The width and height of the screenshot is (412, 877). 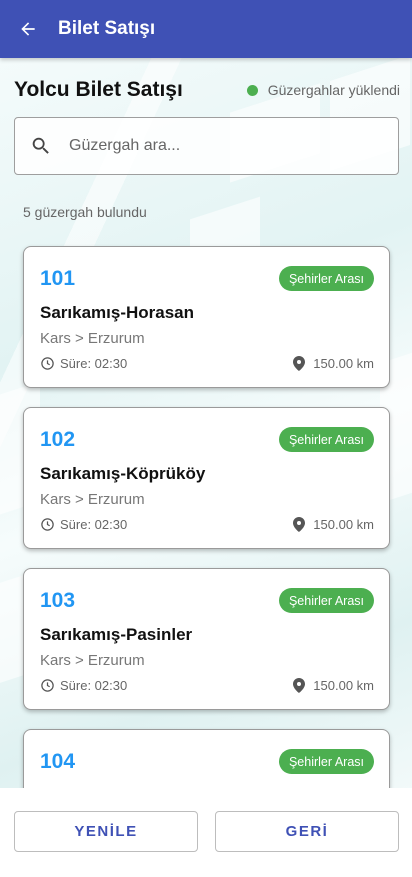 What do you see at coordinates (206, 832) in the screenshot?
I see `bottom-action-bar: YENİLE GERİ` at bounding box center [206, 832].